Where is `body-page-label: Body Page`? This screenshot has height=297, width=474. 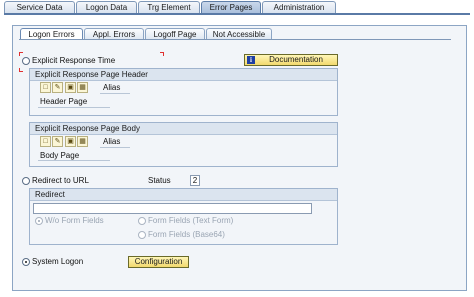 body-page-label: Body Page is located at coordinates (60, 155).